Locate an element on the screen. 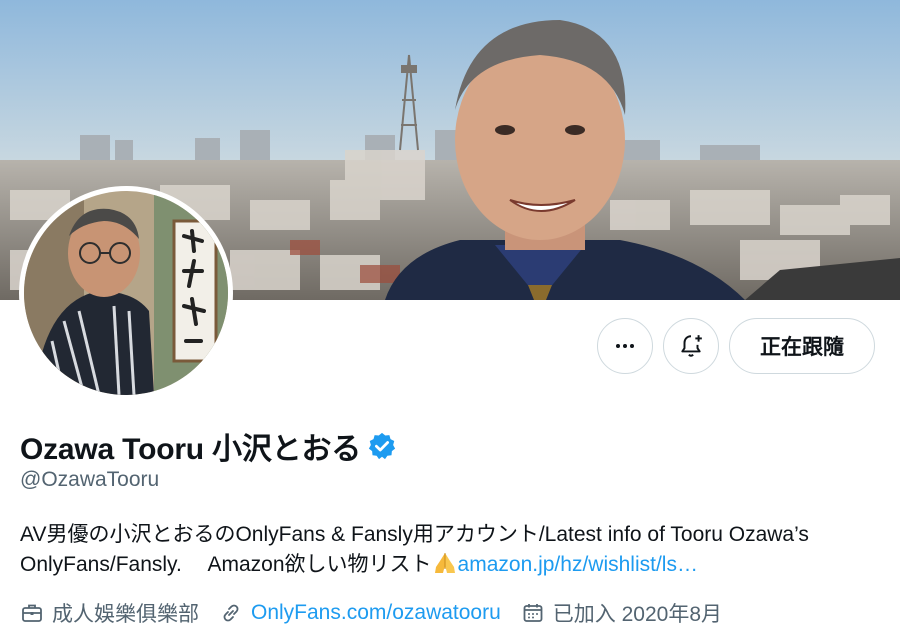 This screenshot has height=643, width=900. joined-date: 已加入 2020年8月 is located at coordinates (637, 614).